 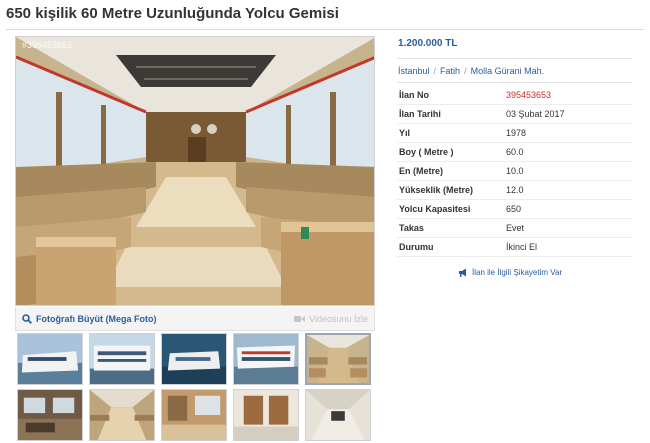 What do you see at coordinates (411, 228) in the screenshot?
I see `detail-label: Takas` at bounding box center [411, 228].